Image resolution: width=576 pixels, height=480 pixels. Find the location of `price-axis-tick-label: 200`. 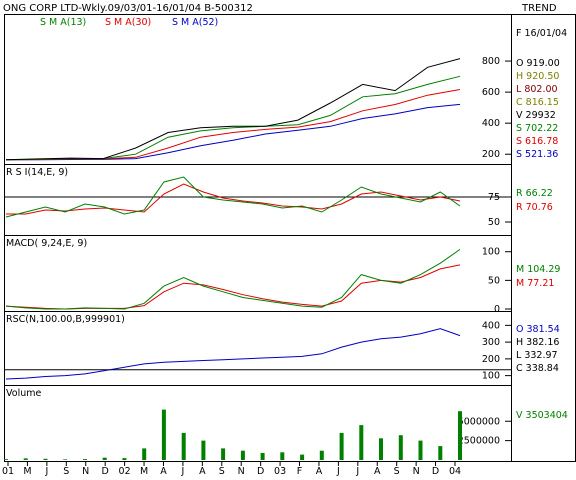

price-axis-tick-label: 200 is located at coordinates (491, 154).